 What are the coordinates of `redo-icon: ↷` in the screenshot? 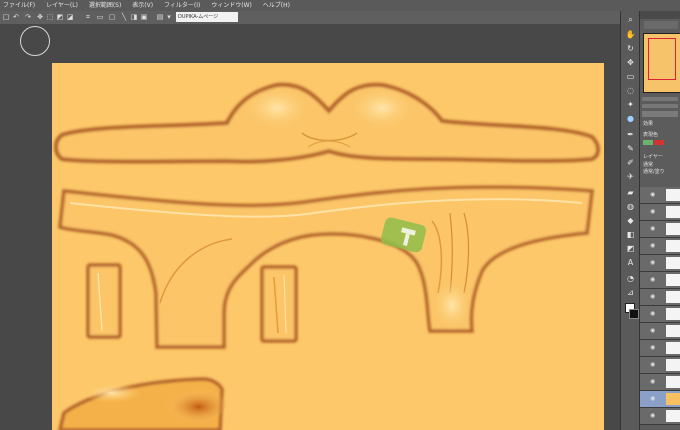 It's located at (28, 17).